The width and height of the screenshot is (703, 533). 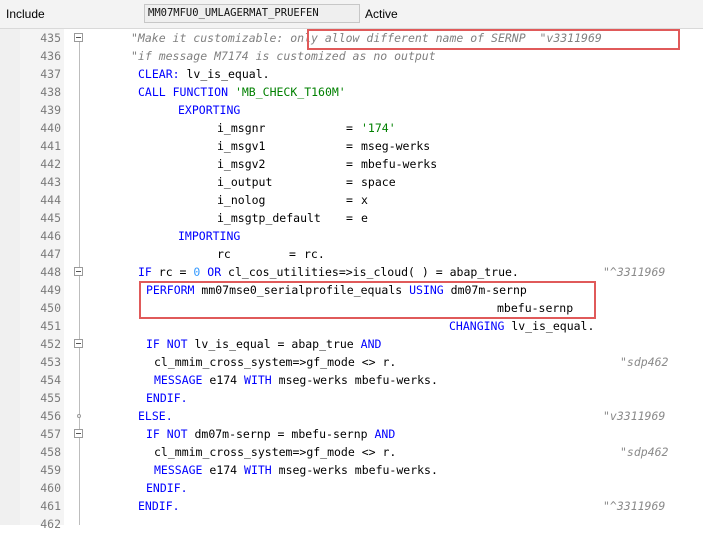 I want to click on code-line: 457 IF NOT dm07m-sernp = mbefu-sernp AND, so click(x=351, y=434).